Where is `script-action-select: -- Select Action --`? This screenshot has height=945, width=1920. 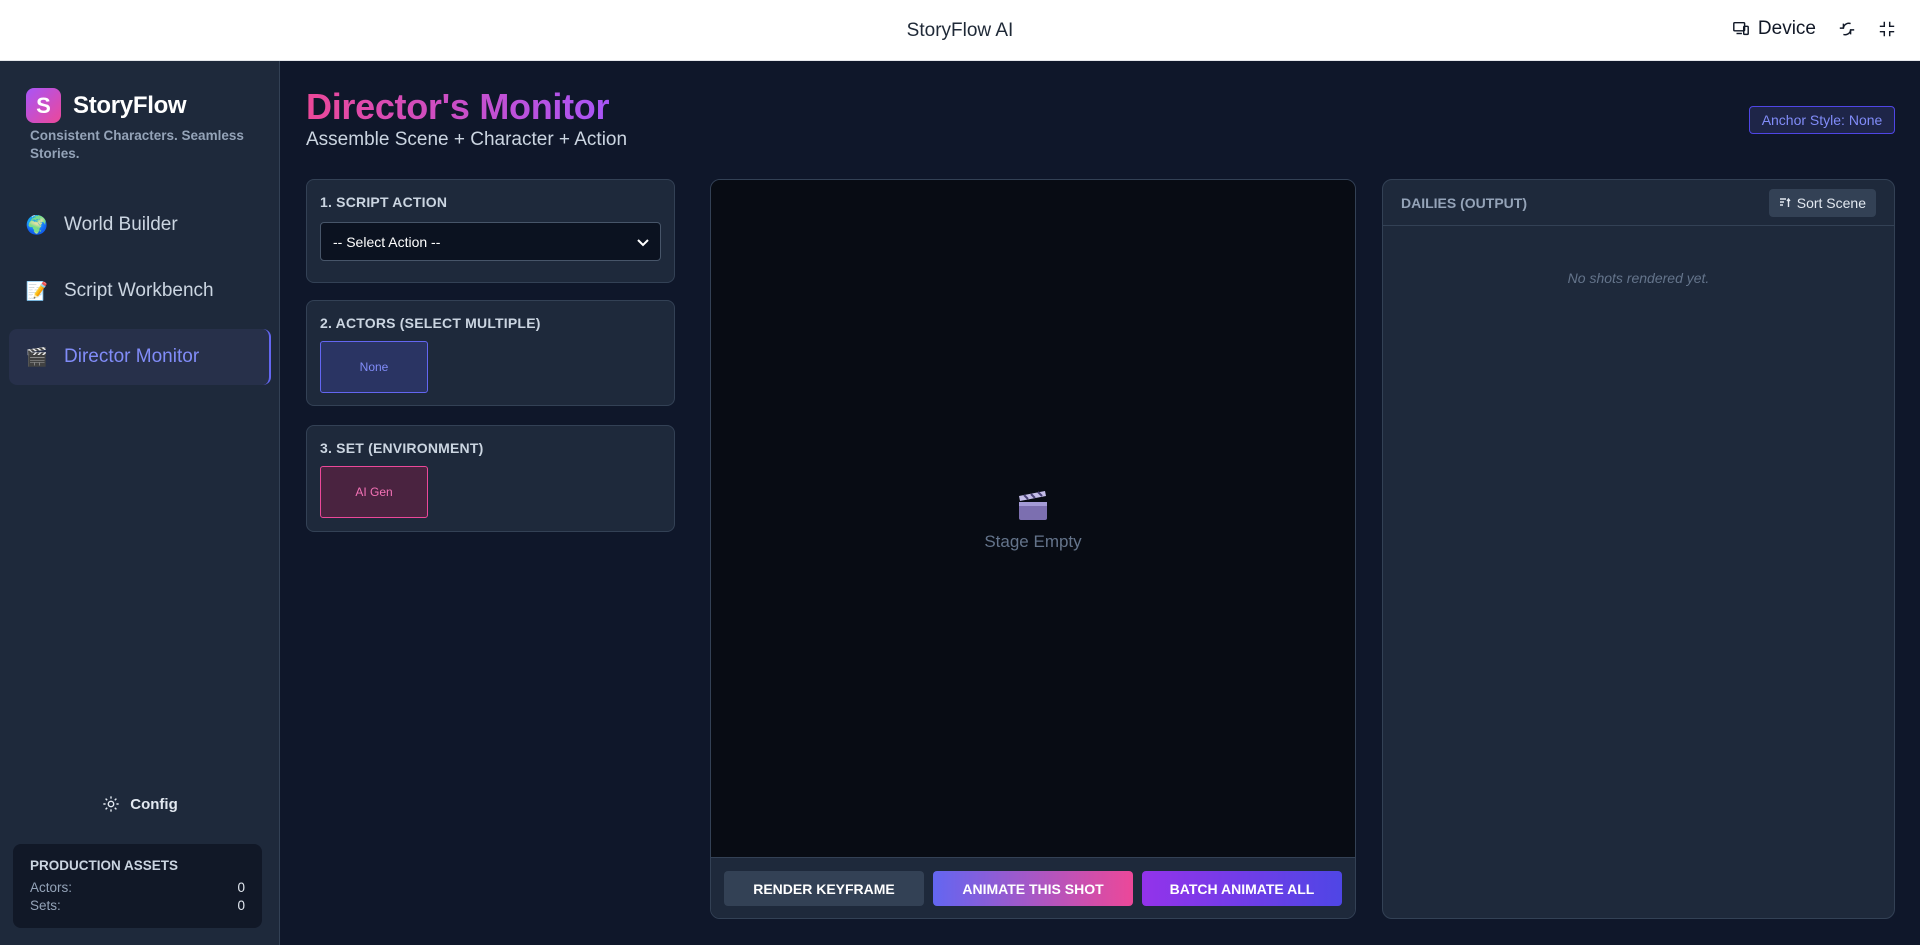 script-action-select: -- Select Action -- is located at coordinates (490, 241).